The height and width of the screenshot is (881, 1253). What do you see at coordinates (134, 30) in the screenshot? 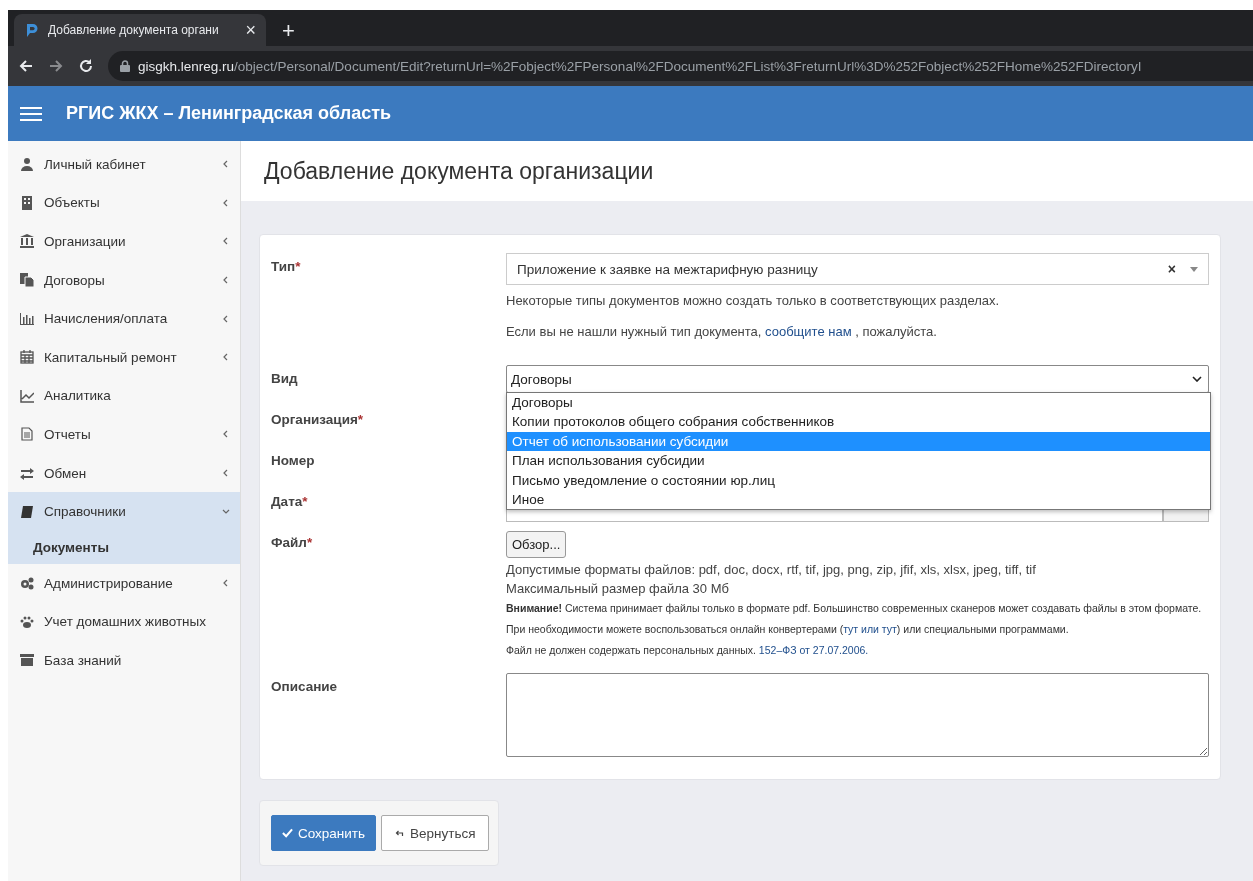
I see `tab-title: Добавление документа органи` at bounding box center [134, 30].